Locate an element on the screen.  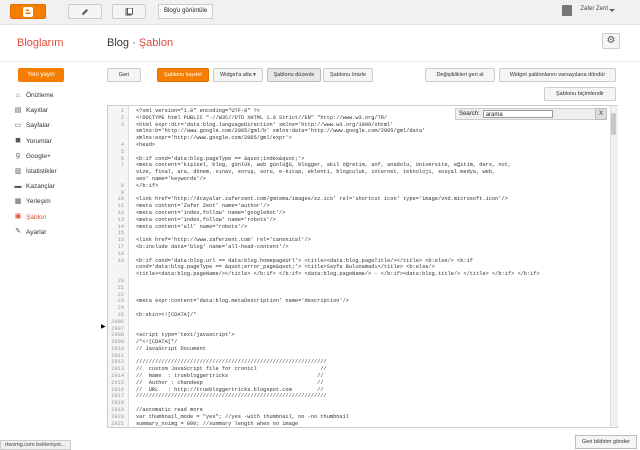
fold-arrow-icon: ▶ is located at coordinates (103, 326).